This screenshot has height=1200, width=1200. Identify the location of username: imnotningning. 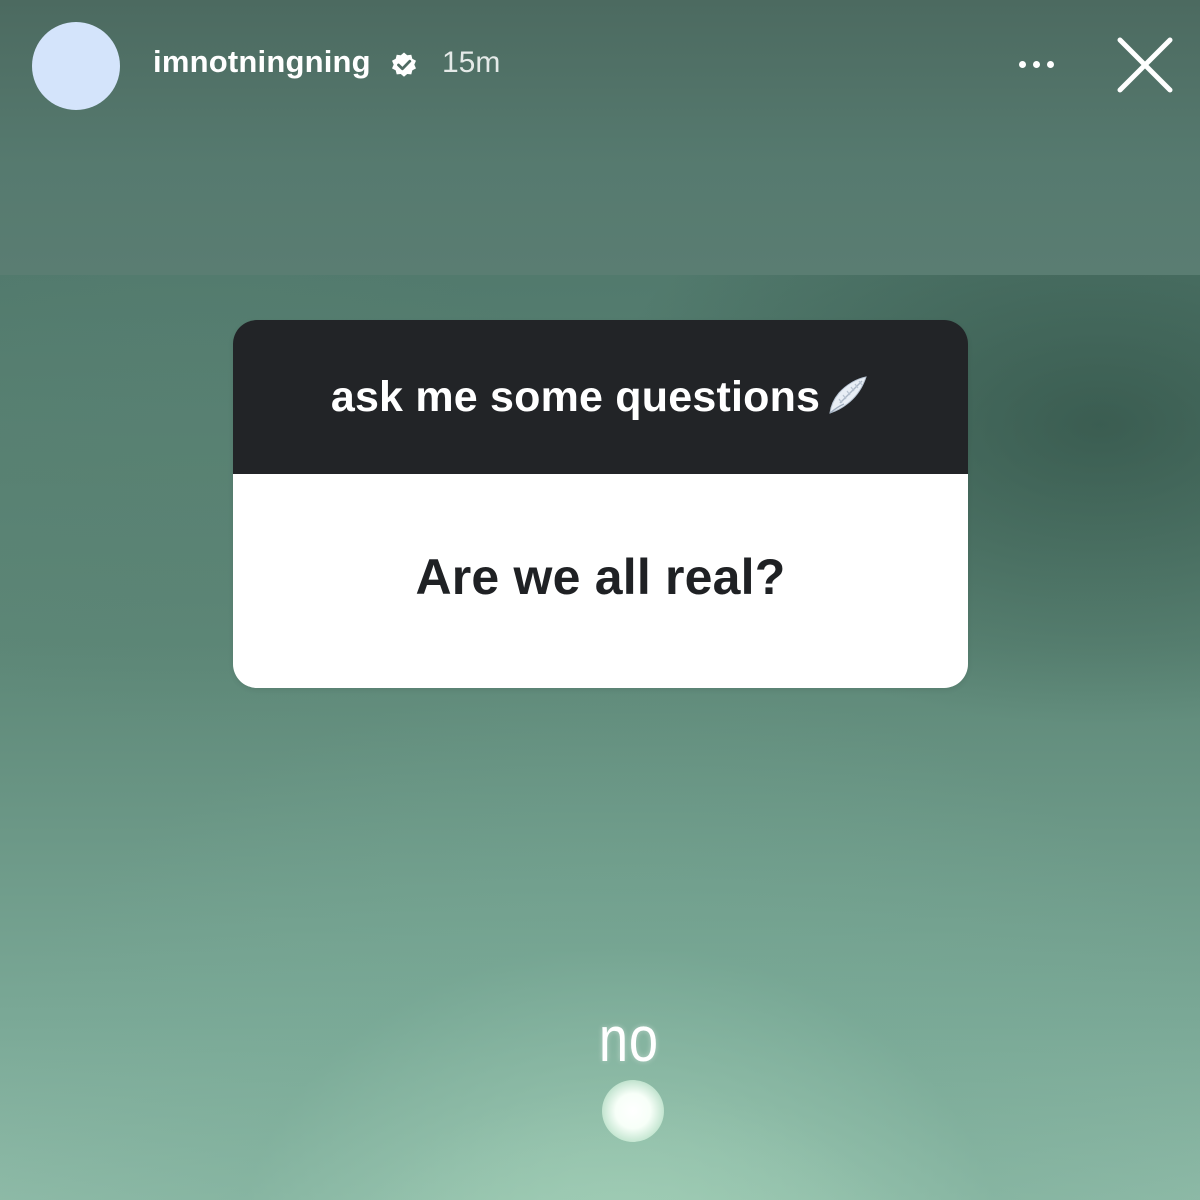
(262, 62).